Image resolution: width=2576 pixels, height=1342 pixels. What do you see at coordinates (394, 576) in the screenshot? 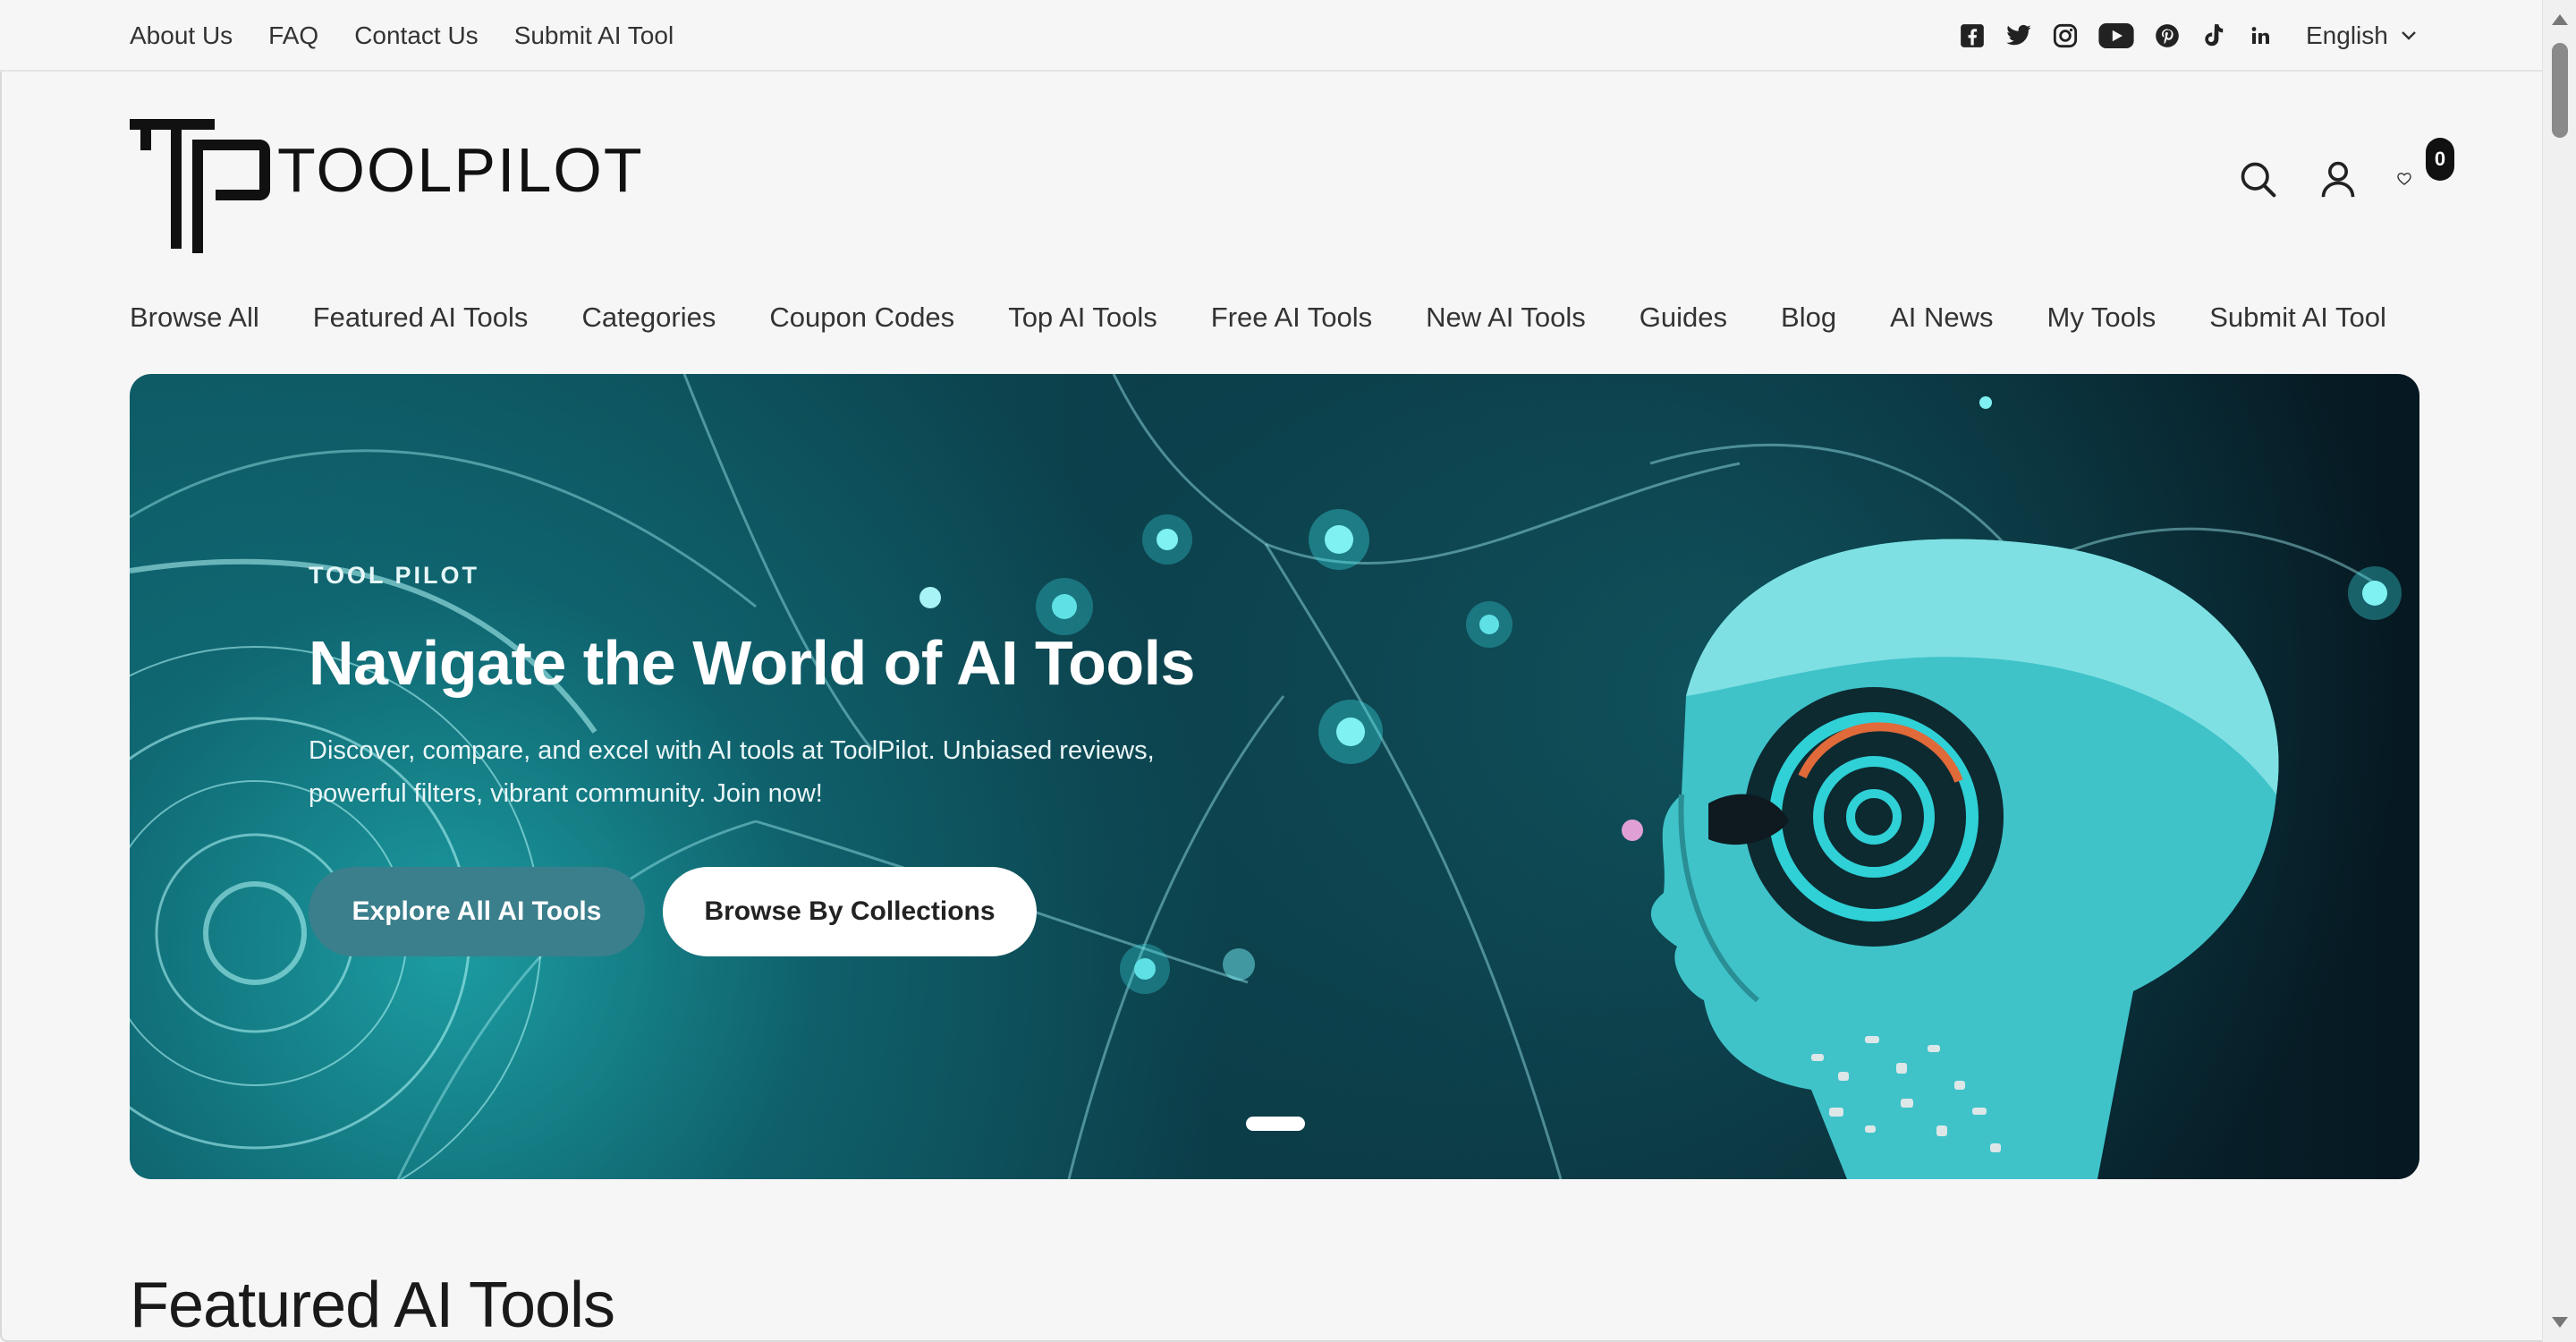
I see `hero-eyebrow: TOOL PILOT` at bounding box center [394, 576].